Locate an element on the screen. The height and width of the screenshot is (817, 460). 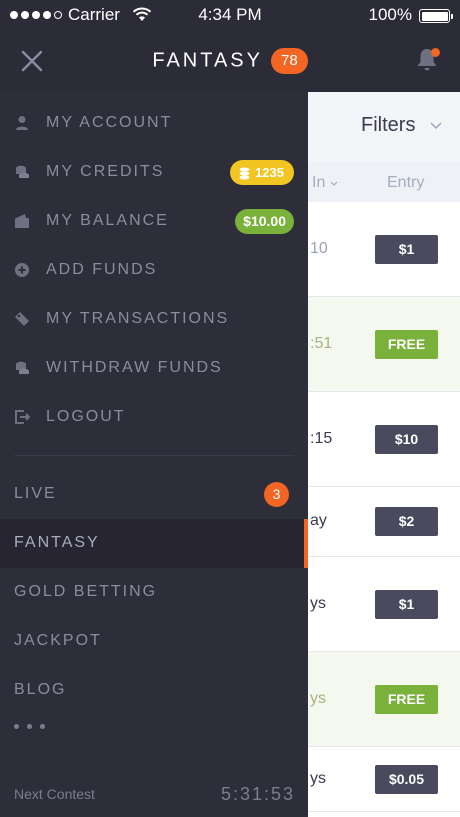
notifications-button is located at coordinates (427, 60).